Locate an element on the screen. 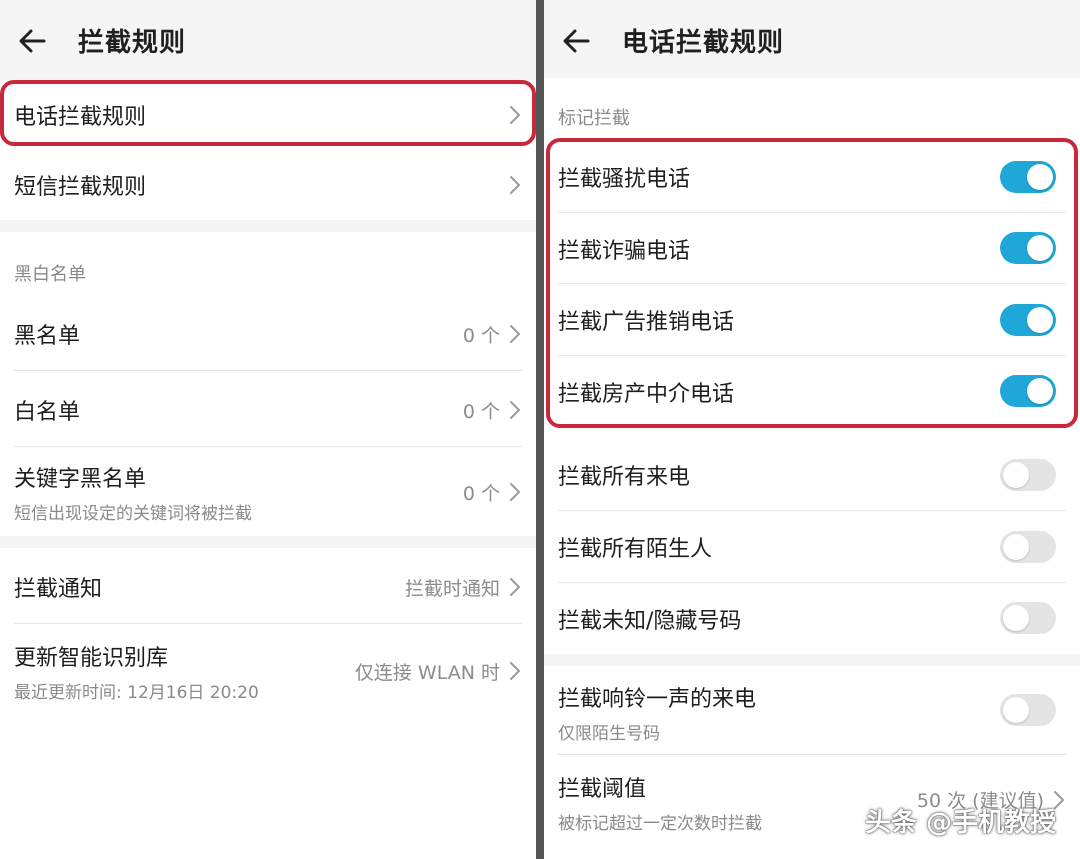 This screenshot has width=1080, height=859. toggle-label: 拦截房产中介电话 is located at coordinates (646, 394).